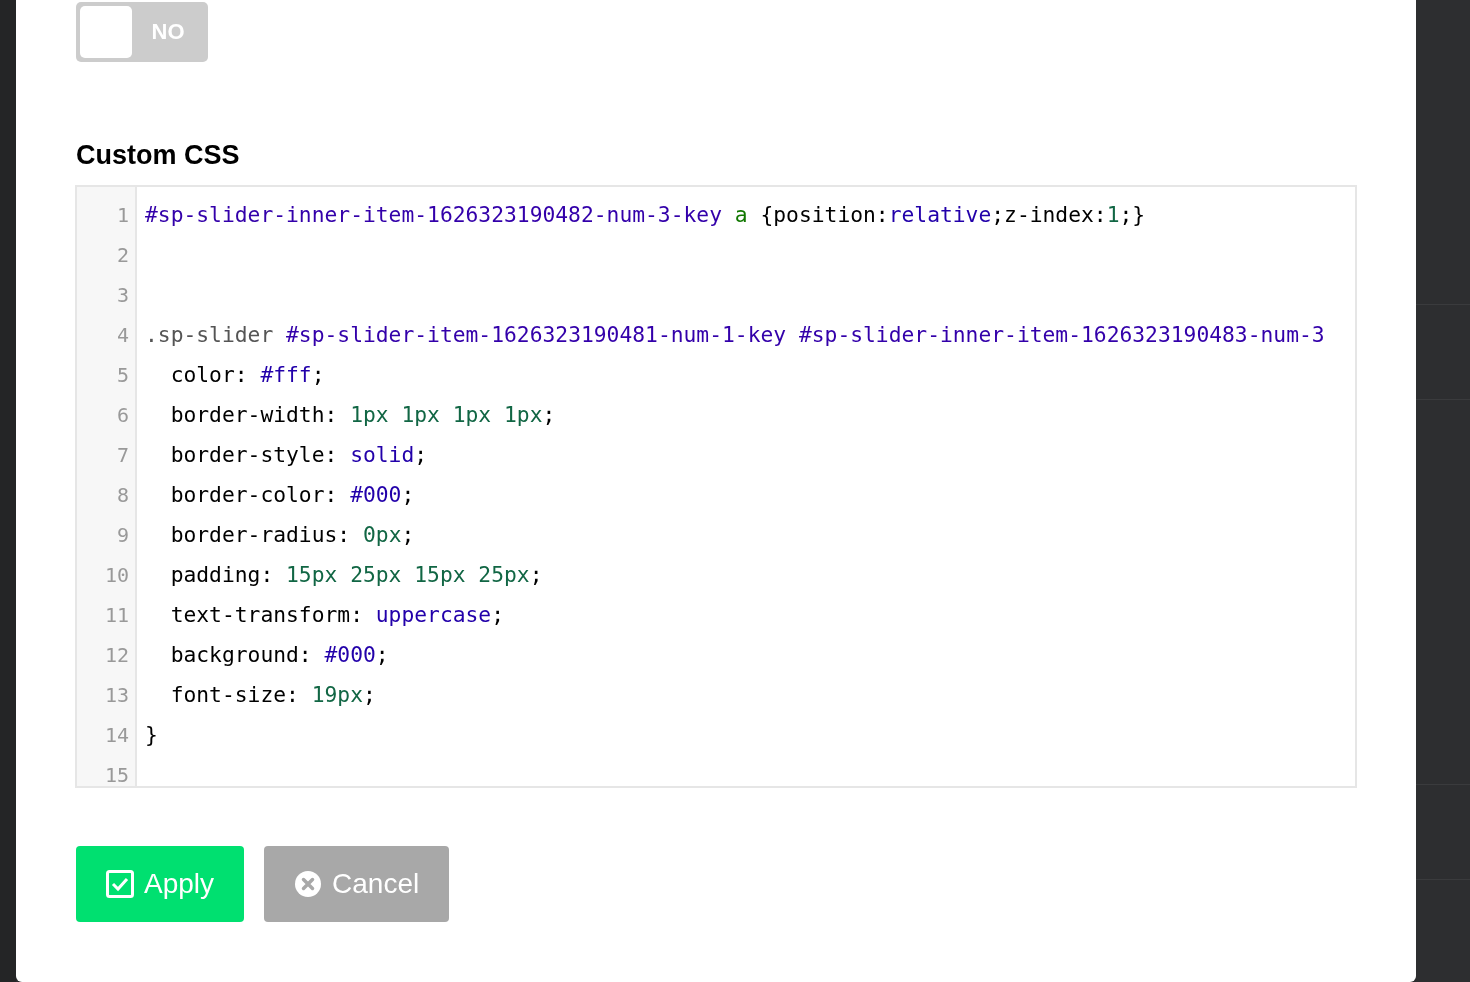  I want to click on line-number: 14, so click(116, 735).